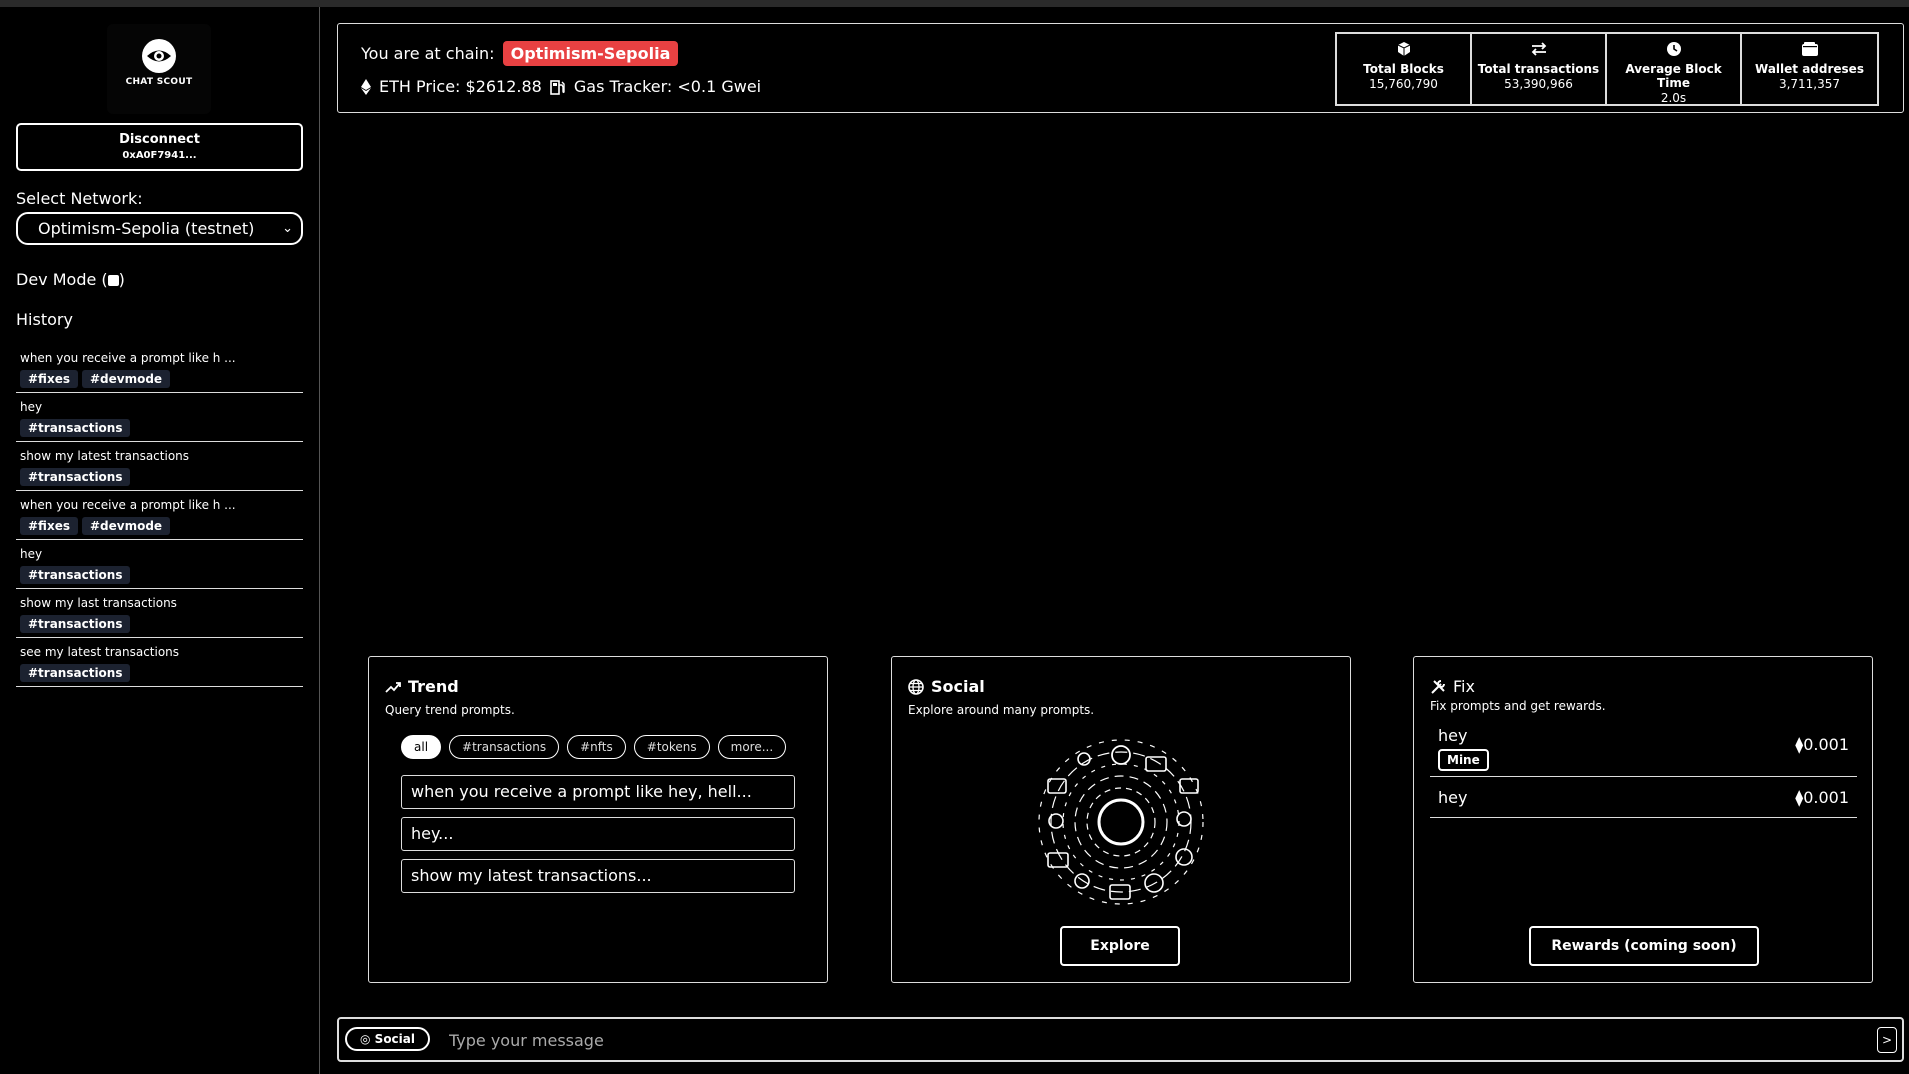  What do you see at coordinates (421, 747) in the screenshot?
I see `filter-all: all` at bounding box center [421, 747].